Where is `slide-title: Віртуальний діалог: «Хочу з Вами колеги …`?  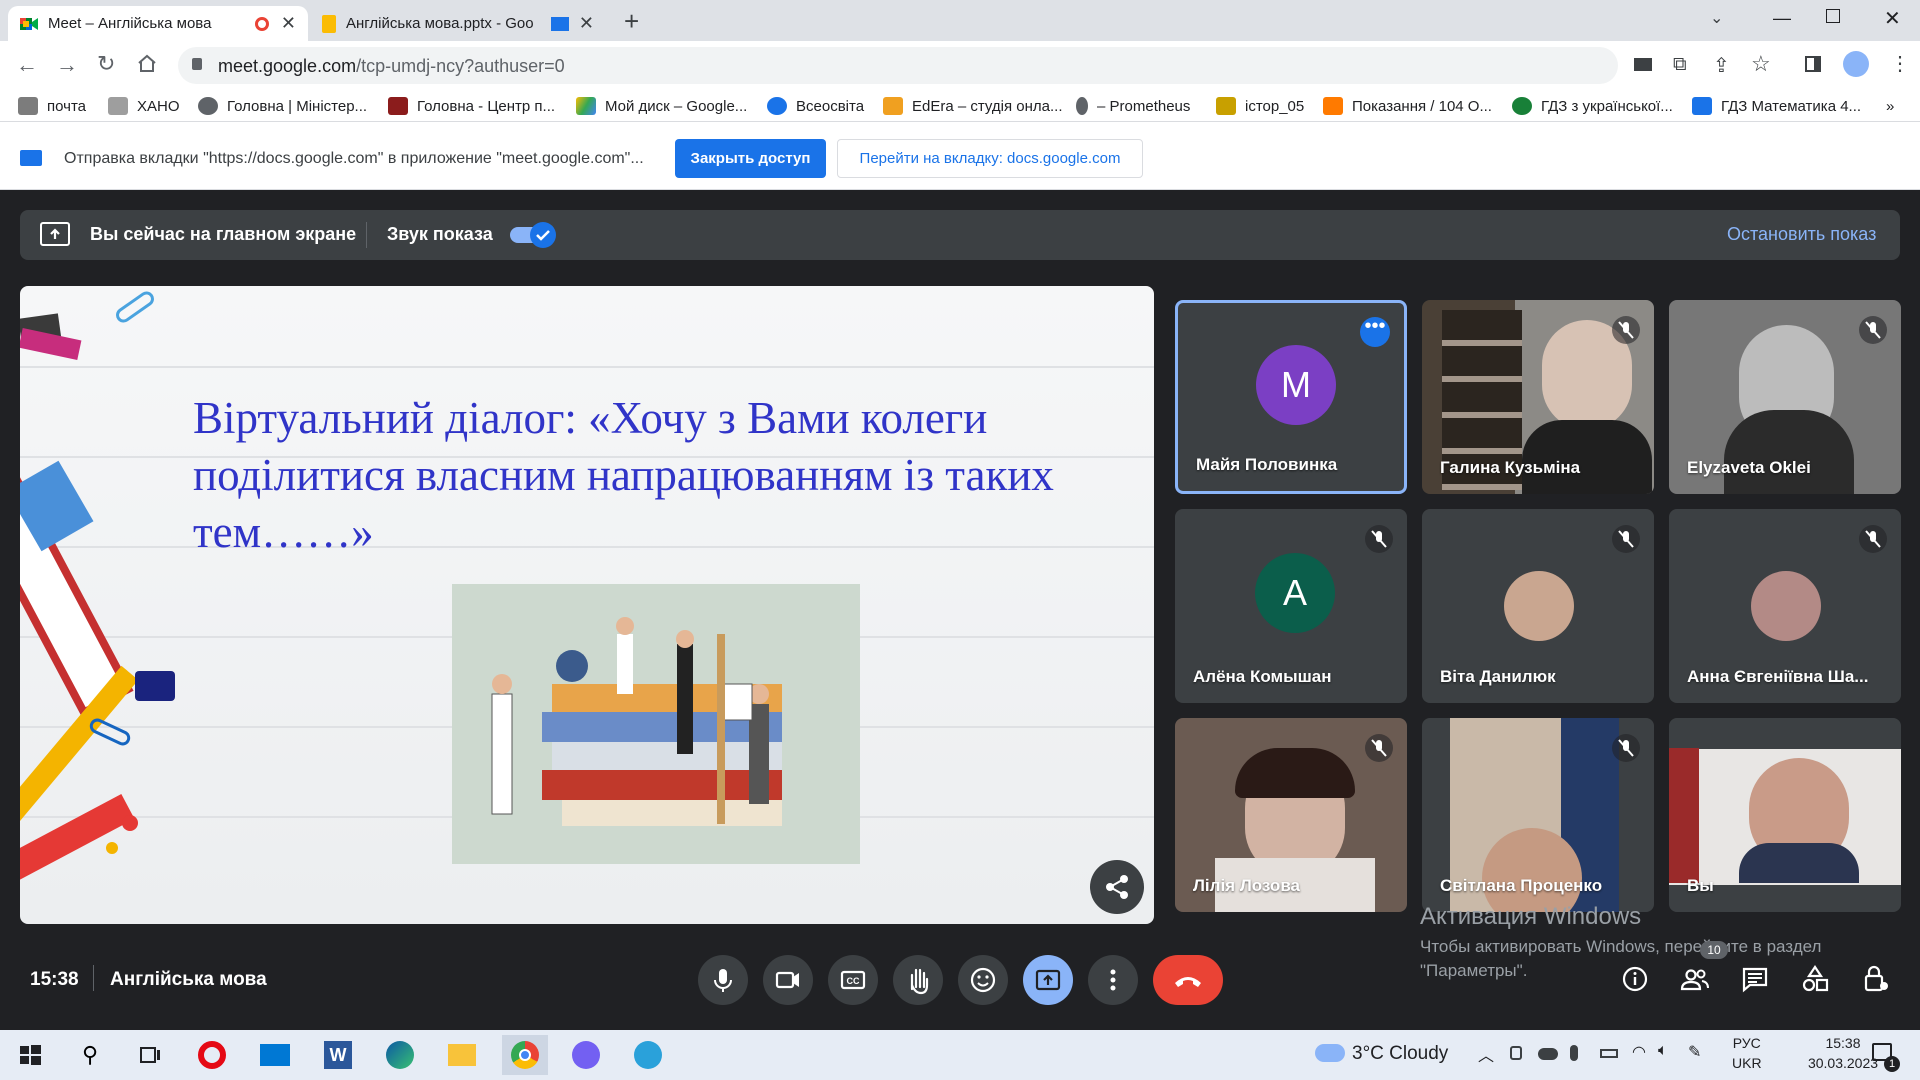 slide-title: Віртуальний діалог: «Хочу з Вами колеги … is located at coordinates (623, 475).